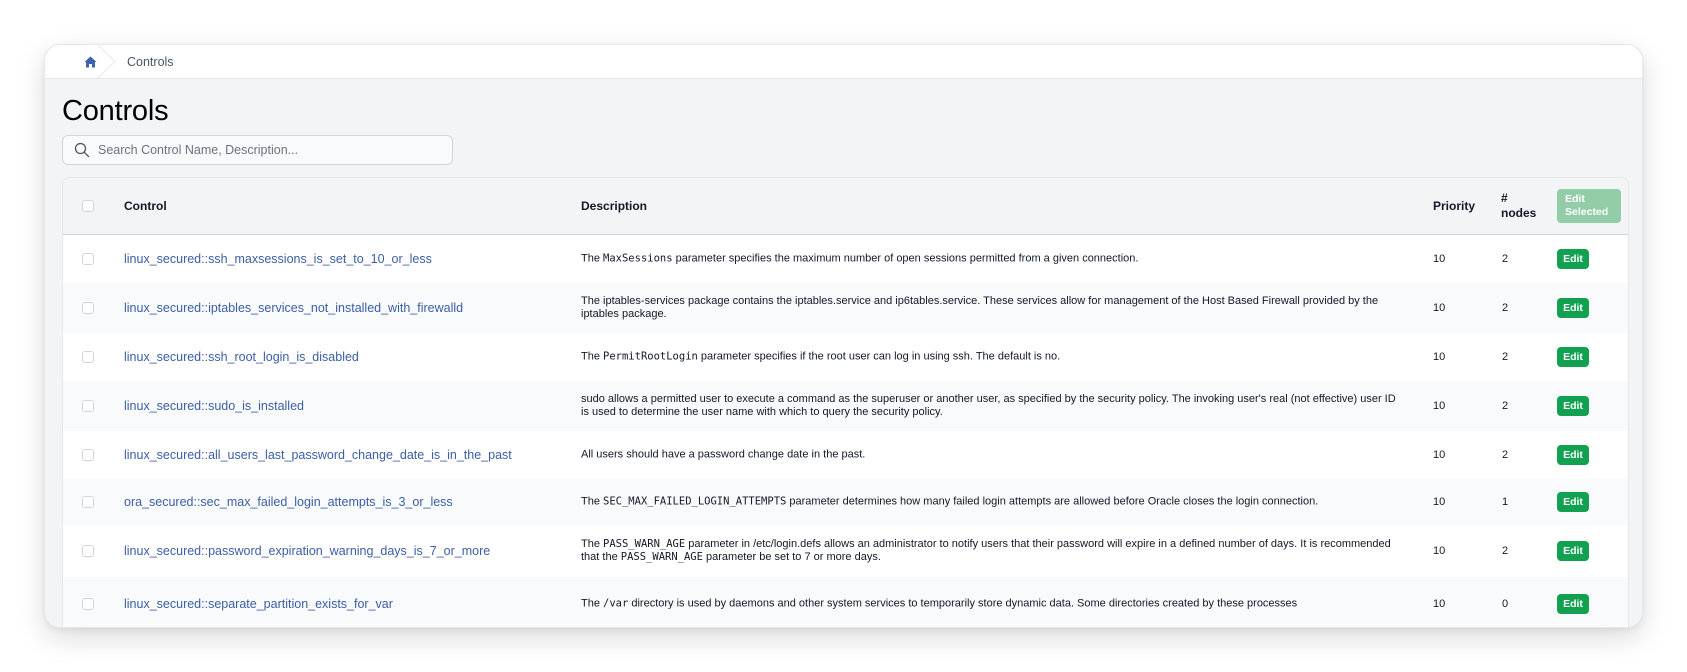  Describe the element at coordinates (145, 206) in the screenshot. I see `column-header-control: Control` at that location.